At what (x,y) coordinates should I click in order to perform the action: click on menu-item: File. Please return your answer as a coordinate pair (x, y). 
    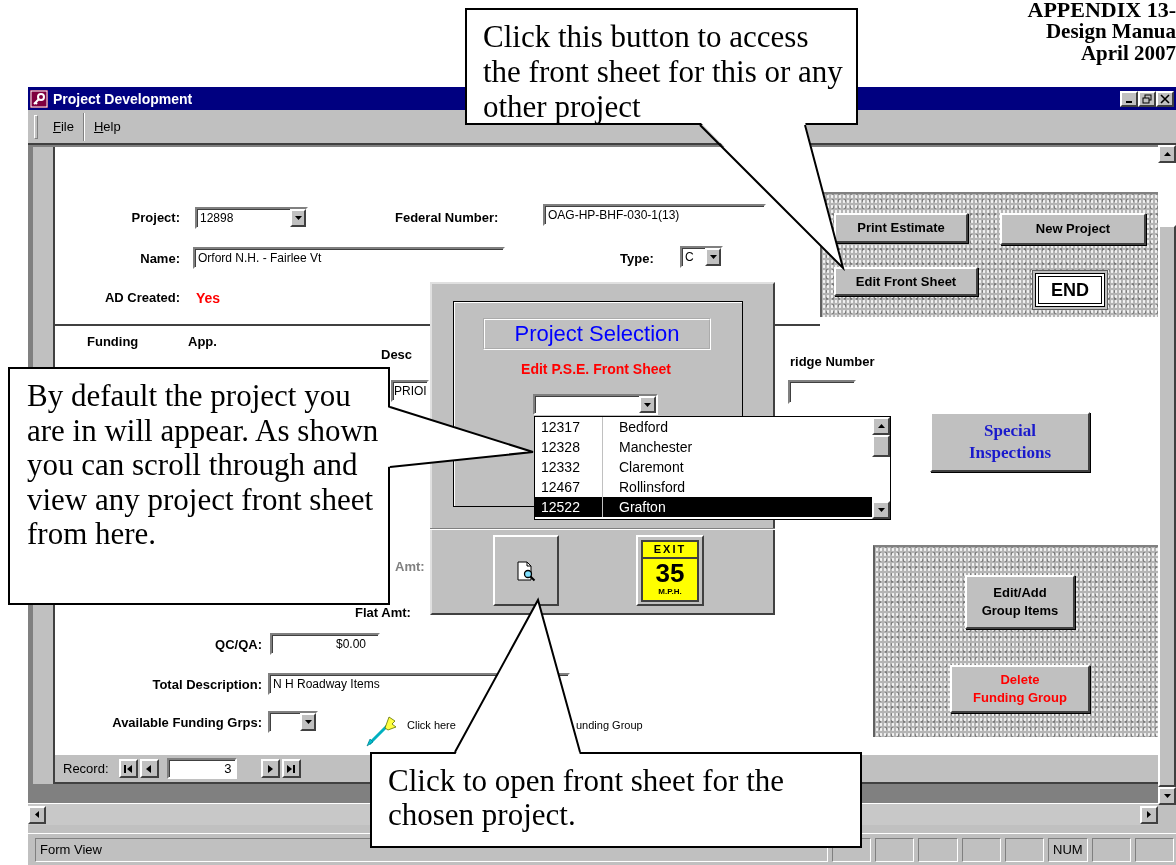
    Looking at the image, I should click on (63, 126).